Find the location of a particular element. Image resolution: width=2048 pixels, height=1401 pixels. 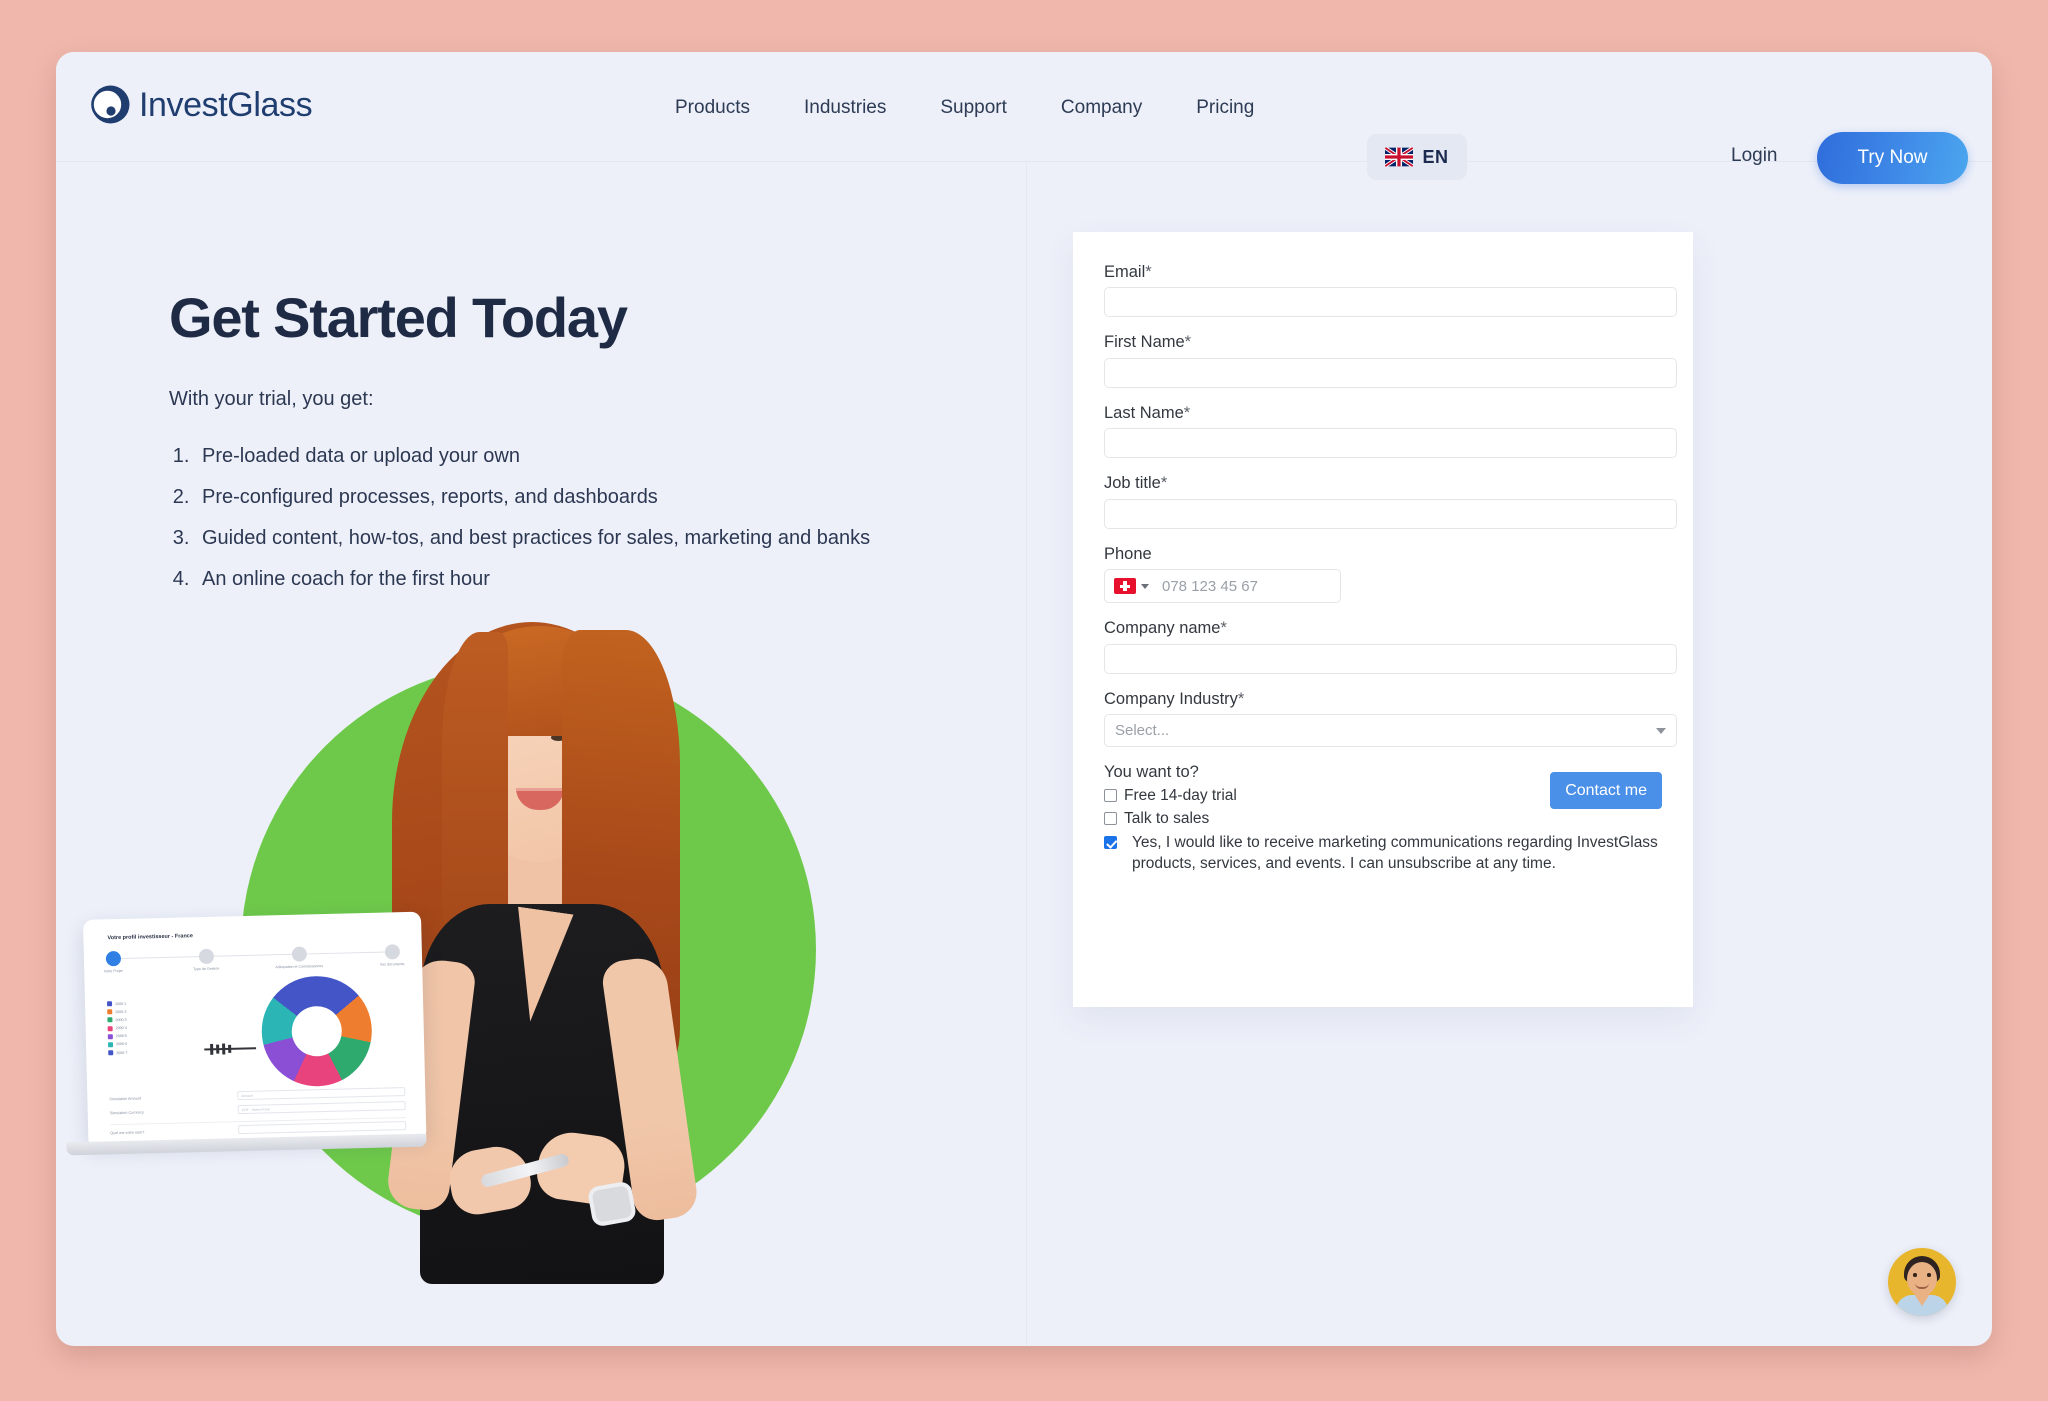

mockup-step-label: Vos documents is located at coordinates (392, 964).